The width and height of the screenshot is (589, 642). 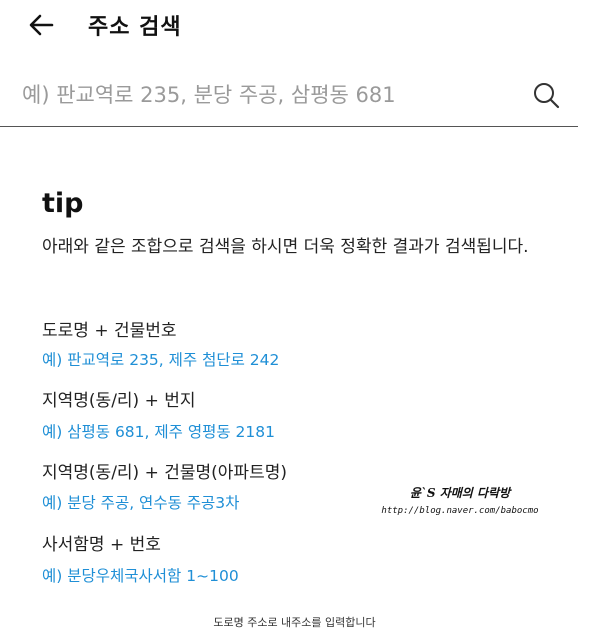 What do you see at coordinates (272, 95) in the screenshot?
I see `search-input` at bounding box center [272, 95].